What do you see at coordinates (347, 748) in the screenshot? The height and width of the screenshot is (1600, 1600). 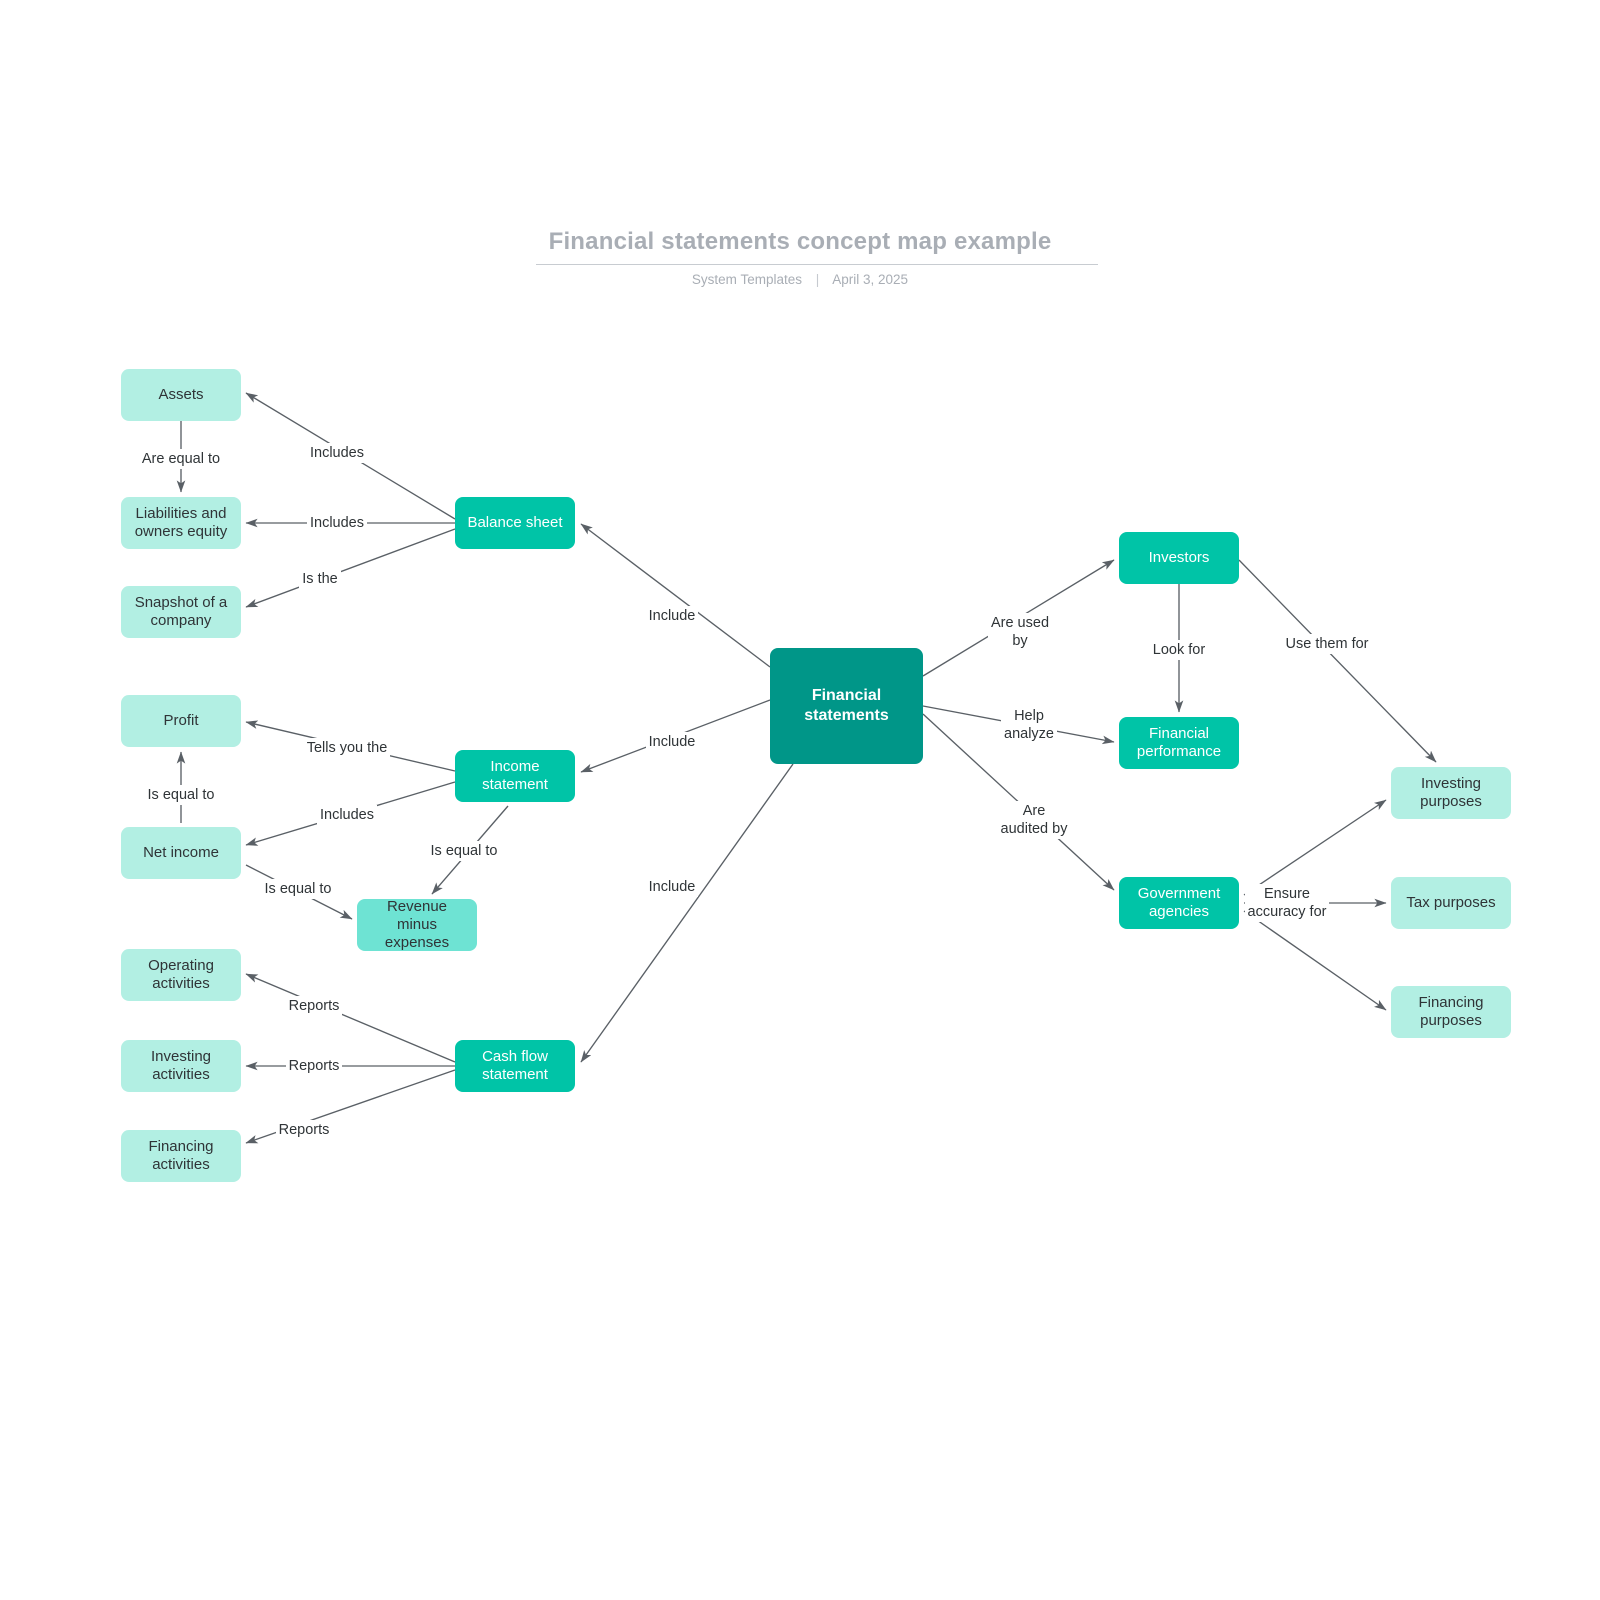 I see `edge-label-is-profit: Tells you the` at bounding box center [347, 748].